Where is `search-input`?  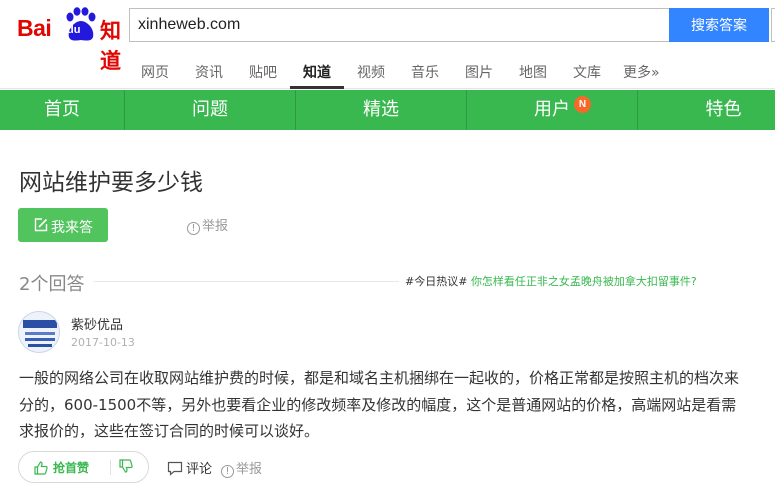
search-input is located at coordinates (399, 25).